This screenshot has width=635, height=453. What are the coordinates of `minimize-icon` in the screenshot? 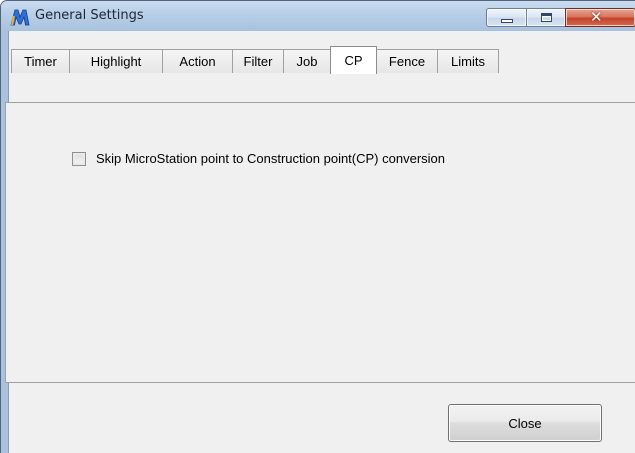 It's located at (507, 21).